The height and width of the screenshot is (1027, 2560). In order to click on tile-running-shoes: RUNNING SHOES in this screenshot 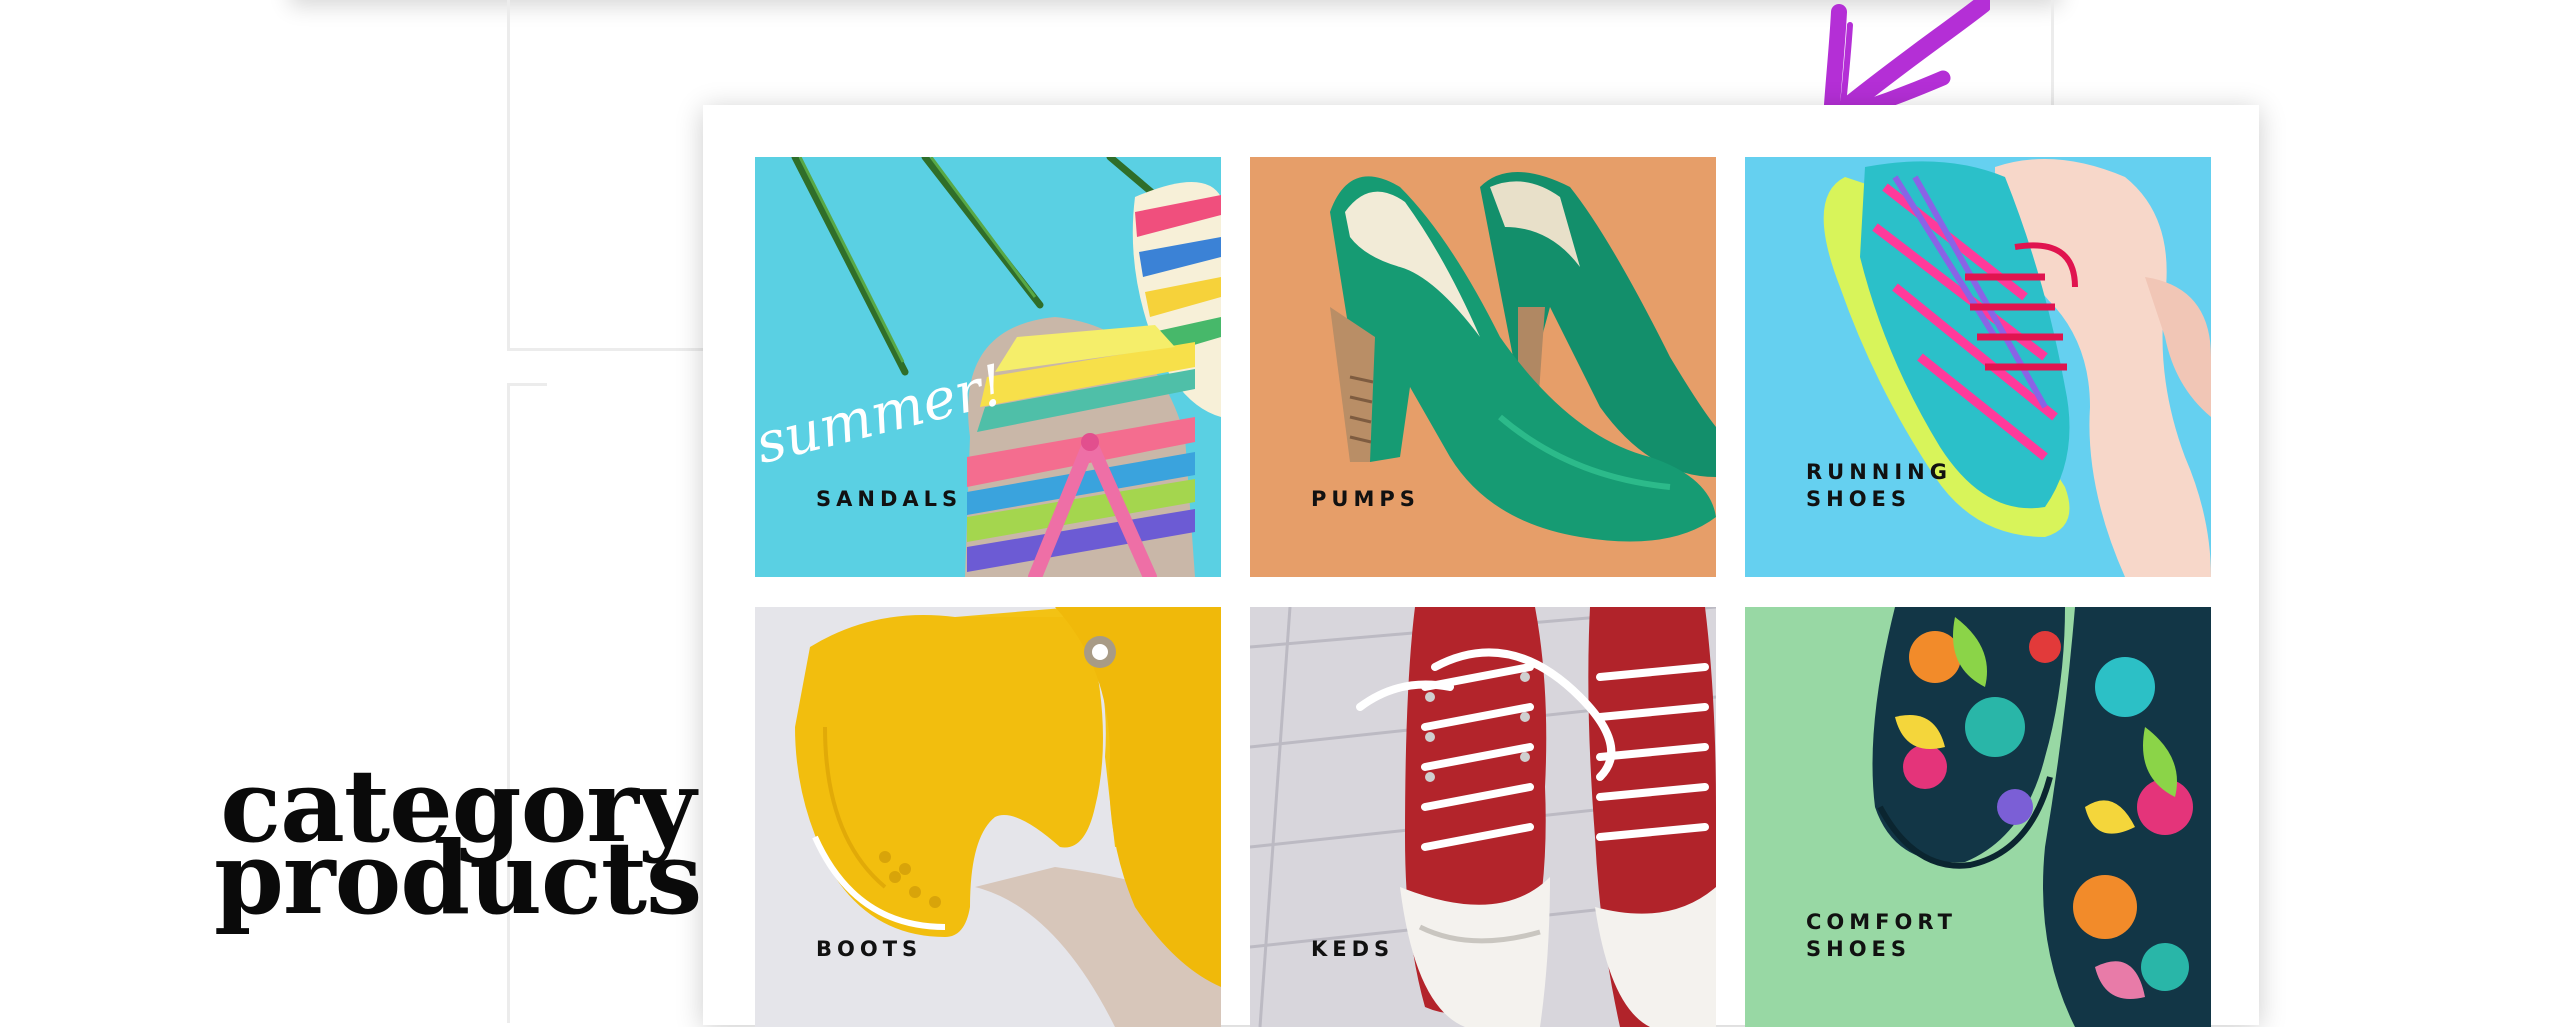, I will do `click(1978, 367)`.